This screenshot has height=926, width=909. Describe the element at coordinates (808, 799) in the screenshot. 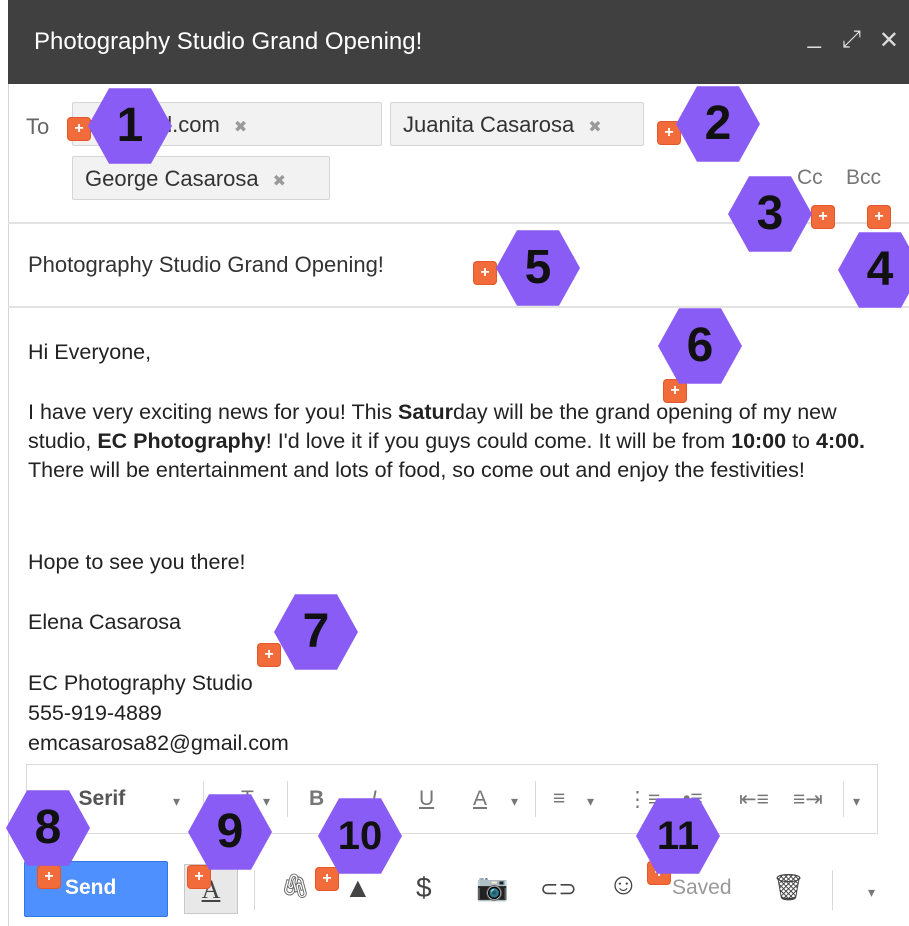

I see `indent-more-icon: ≡⇥` at that location.